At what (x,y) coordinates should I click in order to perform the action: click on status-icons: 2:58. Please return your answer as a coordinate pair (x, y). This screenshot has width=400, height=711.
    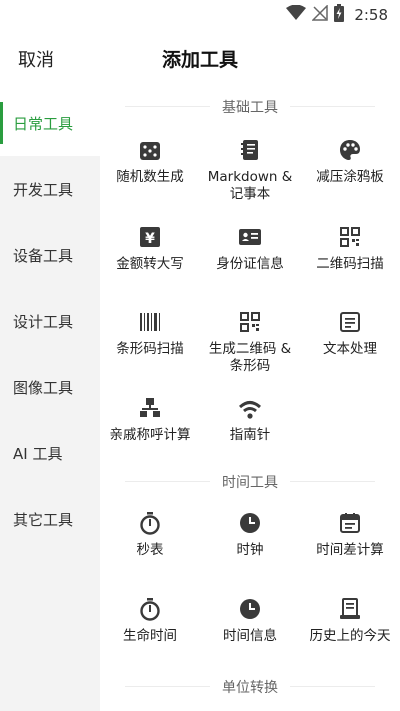
    Looking at the image, I should click on (337, 15).